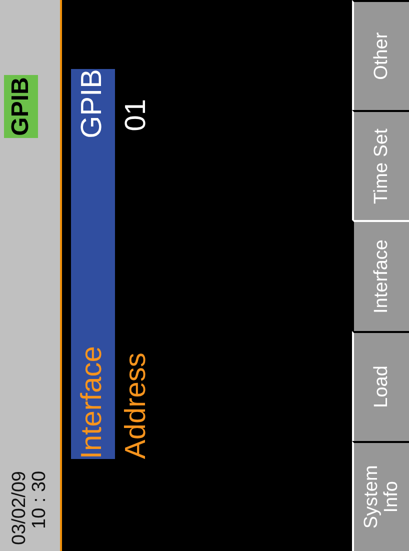 The height and width of the screenshot is (551, 409). What do you see at coordinates (93, 264) in the screenshot?
I see `selected-setting-row: Interface GPIB` at bounding box center [93, 264].